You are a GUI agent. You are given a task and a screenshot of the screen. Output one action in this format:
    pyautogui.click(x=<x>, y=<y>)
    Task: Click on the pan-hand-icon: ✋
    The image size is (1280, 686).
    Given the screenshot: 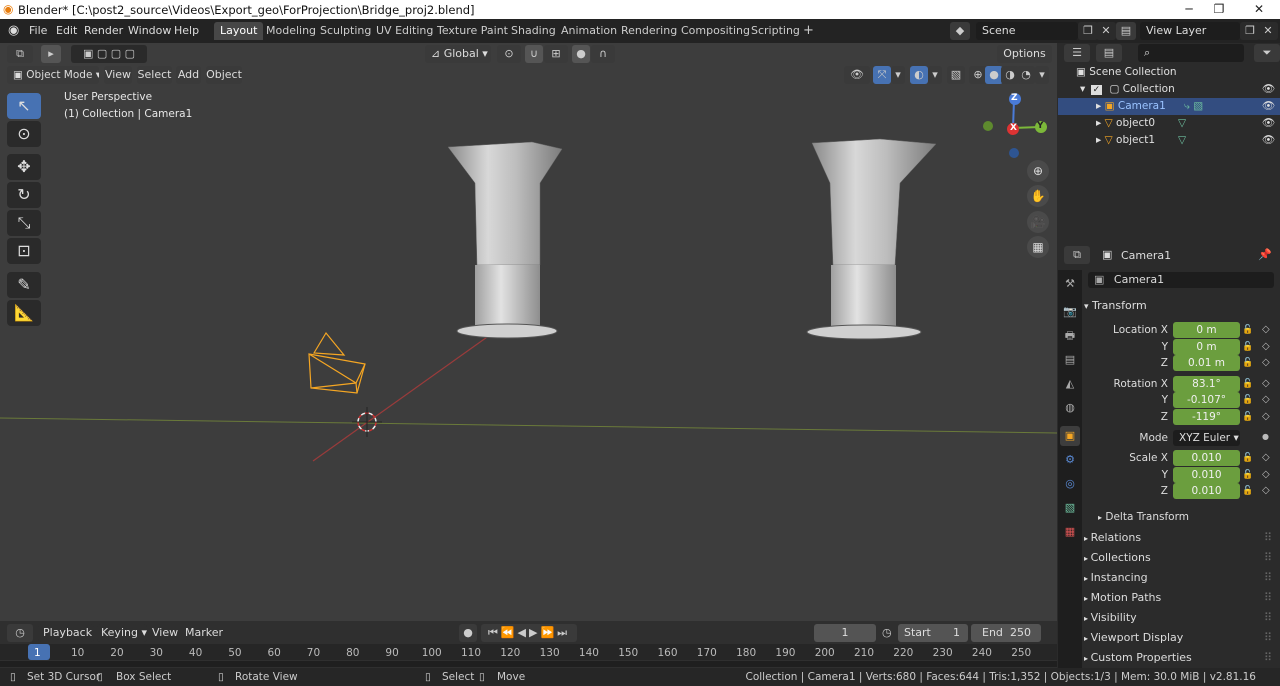 What is the action you would take?
    pyautogui.click(x=1038, y=196)
    